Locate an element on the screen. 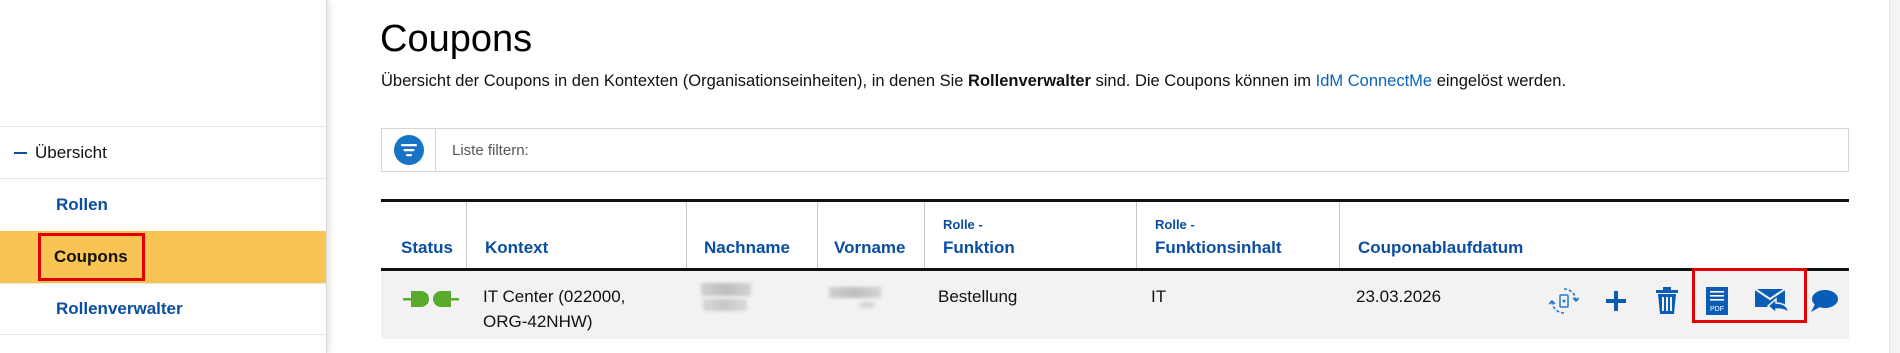  page-title: Coupons is located at coordinates (456, 39).